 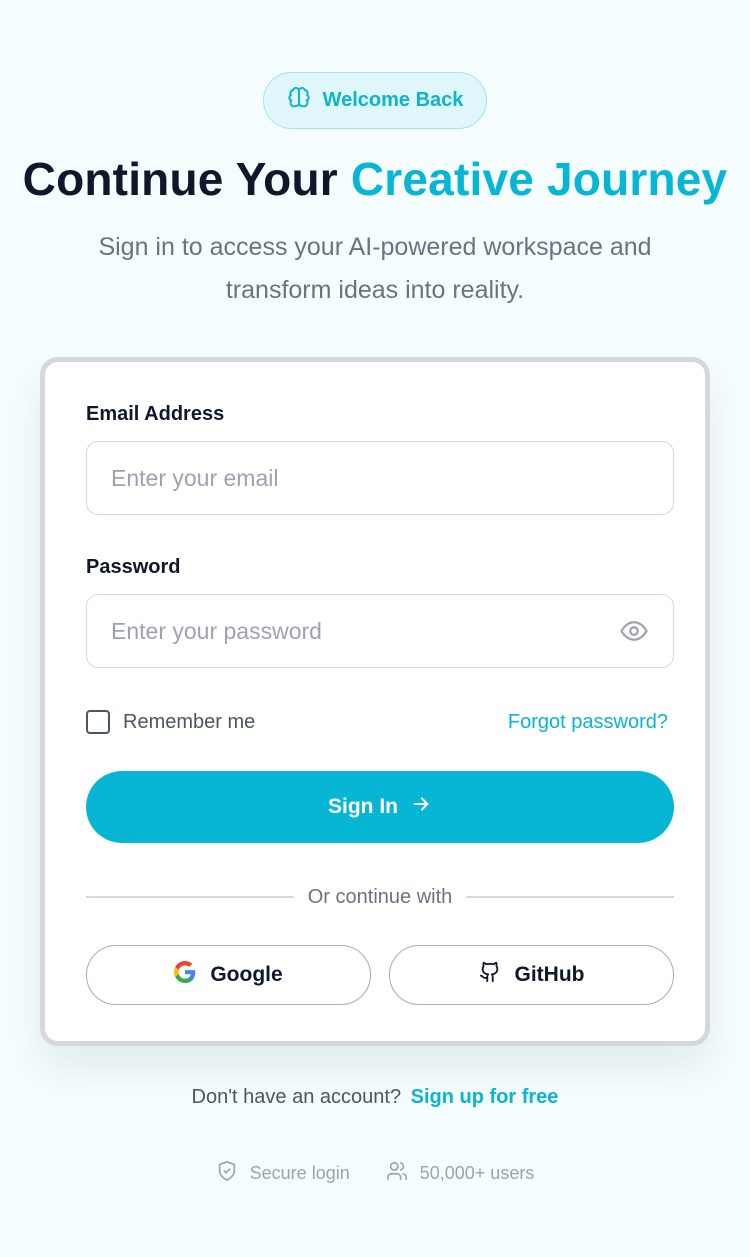 I want to click on users-icon, so click(x=397, y=1173).